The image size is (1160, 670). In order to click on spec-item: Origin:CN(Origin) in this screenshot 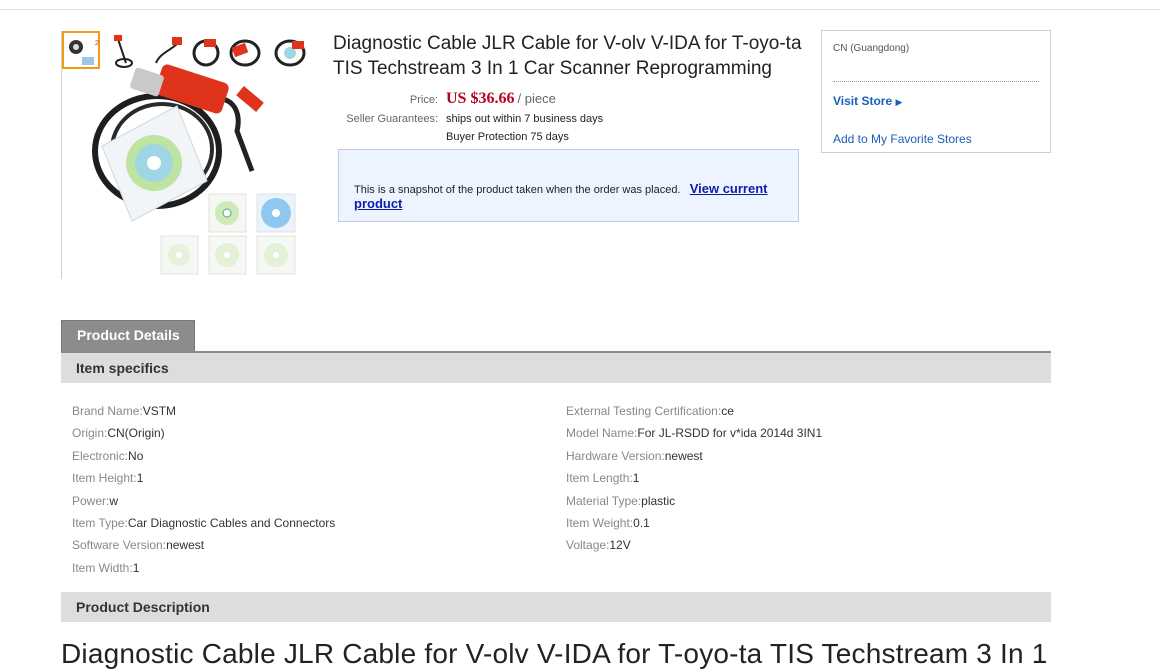, I will do `click(118, 433)`.